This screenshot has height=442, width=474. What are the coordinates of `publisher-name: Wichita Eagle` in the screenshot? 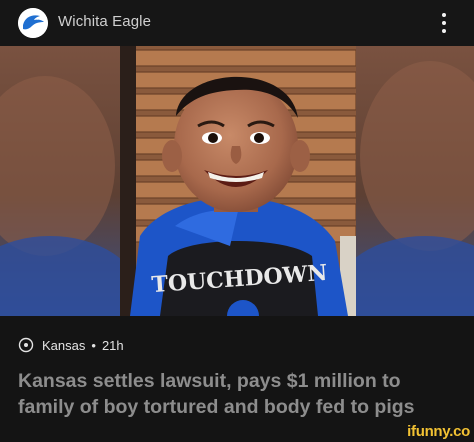 It's located at (104, 21).